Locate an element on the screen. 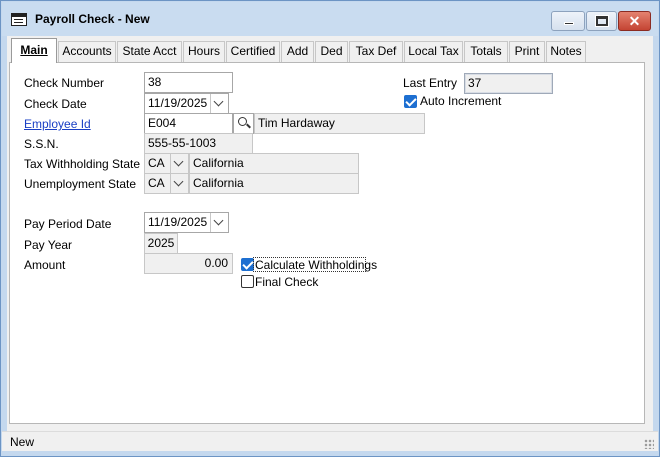  unemployment-state-select: CA is located at coordinates (166, 183).